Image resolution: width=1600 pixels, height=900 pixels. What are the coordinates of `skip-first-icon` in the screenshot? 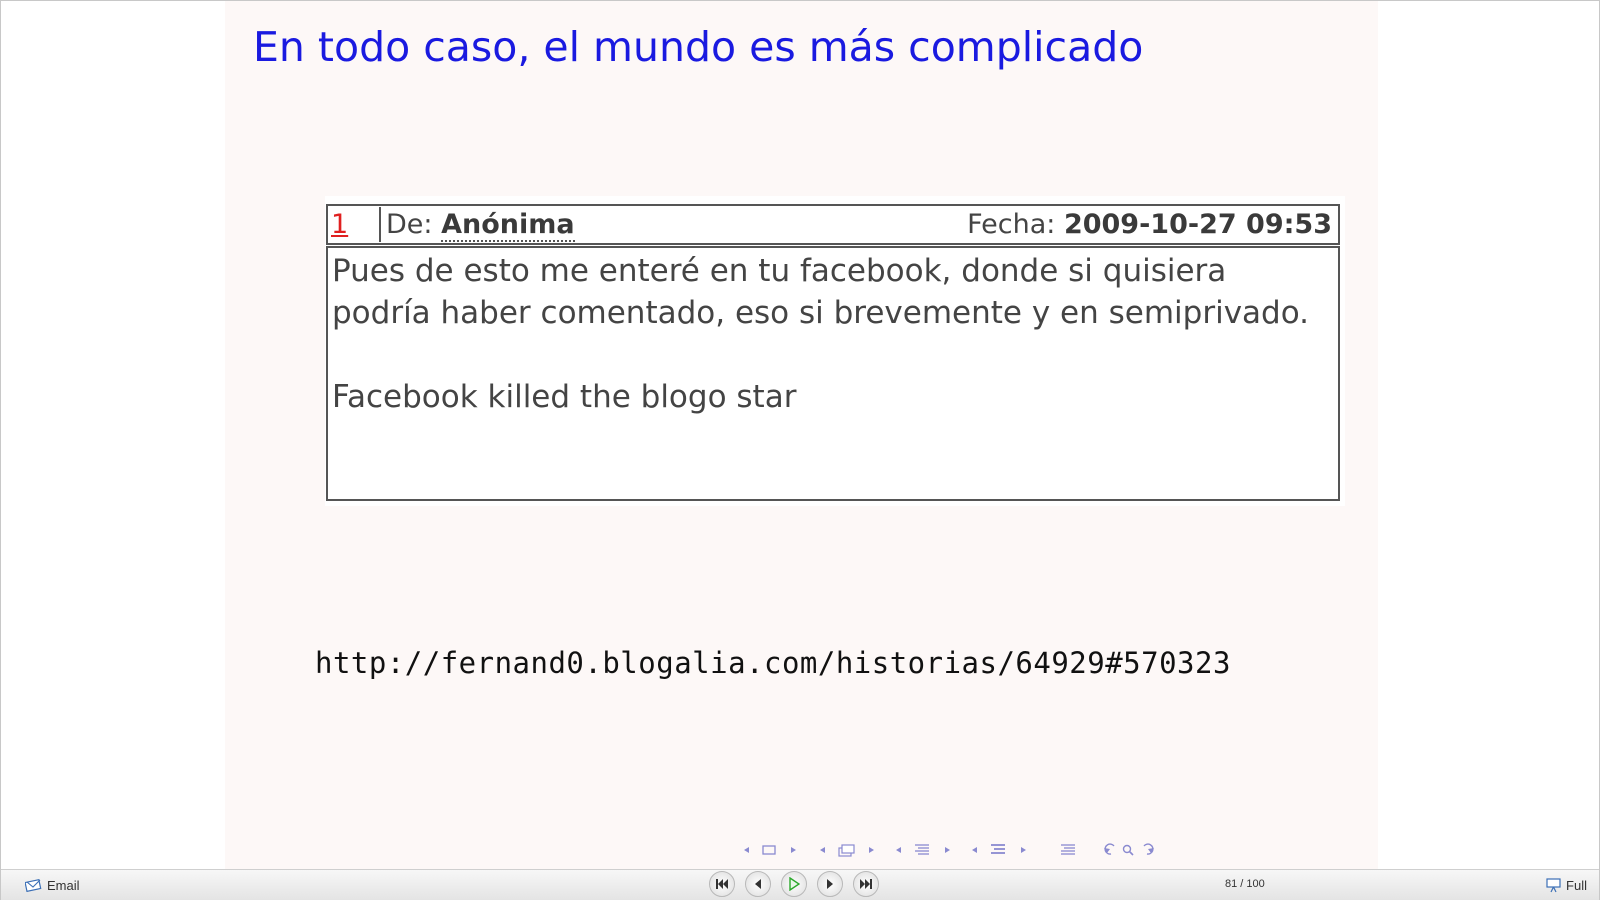 It's located at (722, 884).